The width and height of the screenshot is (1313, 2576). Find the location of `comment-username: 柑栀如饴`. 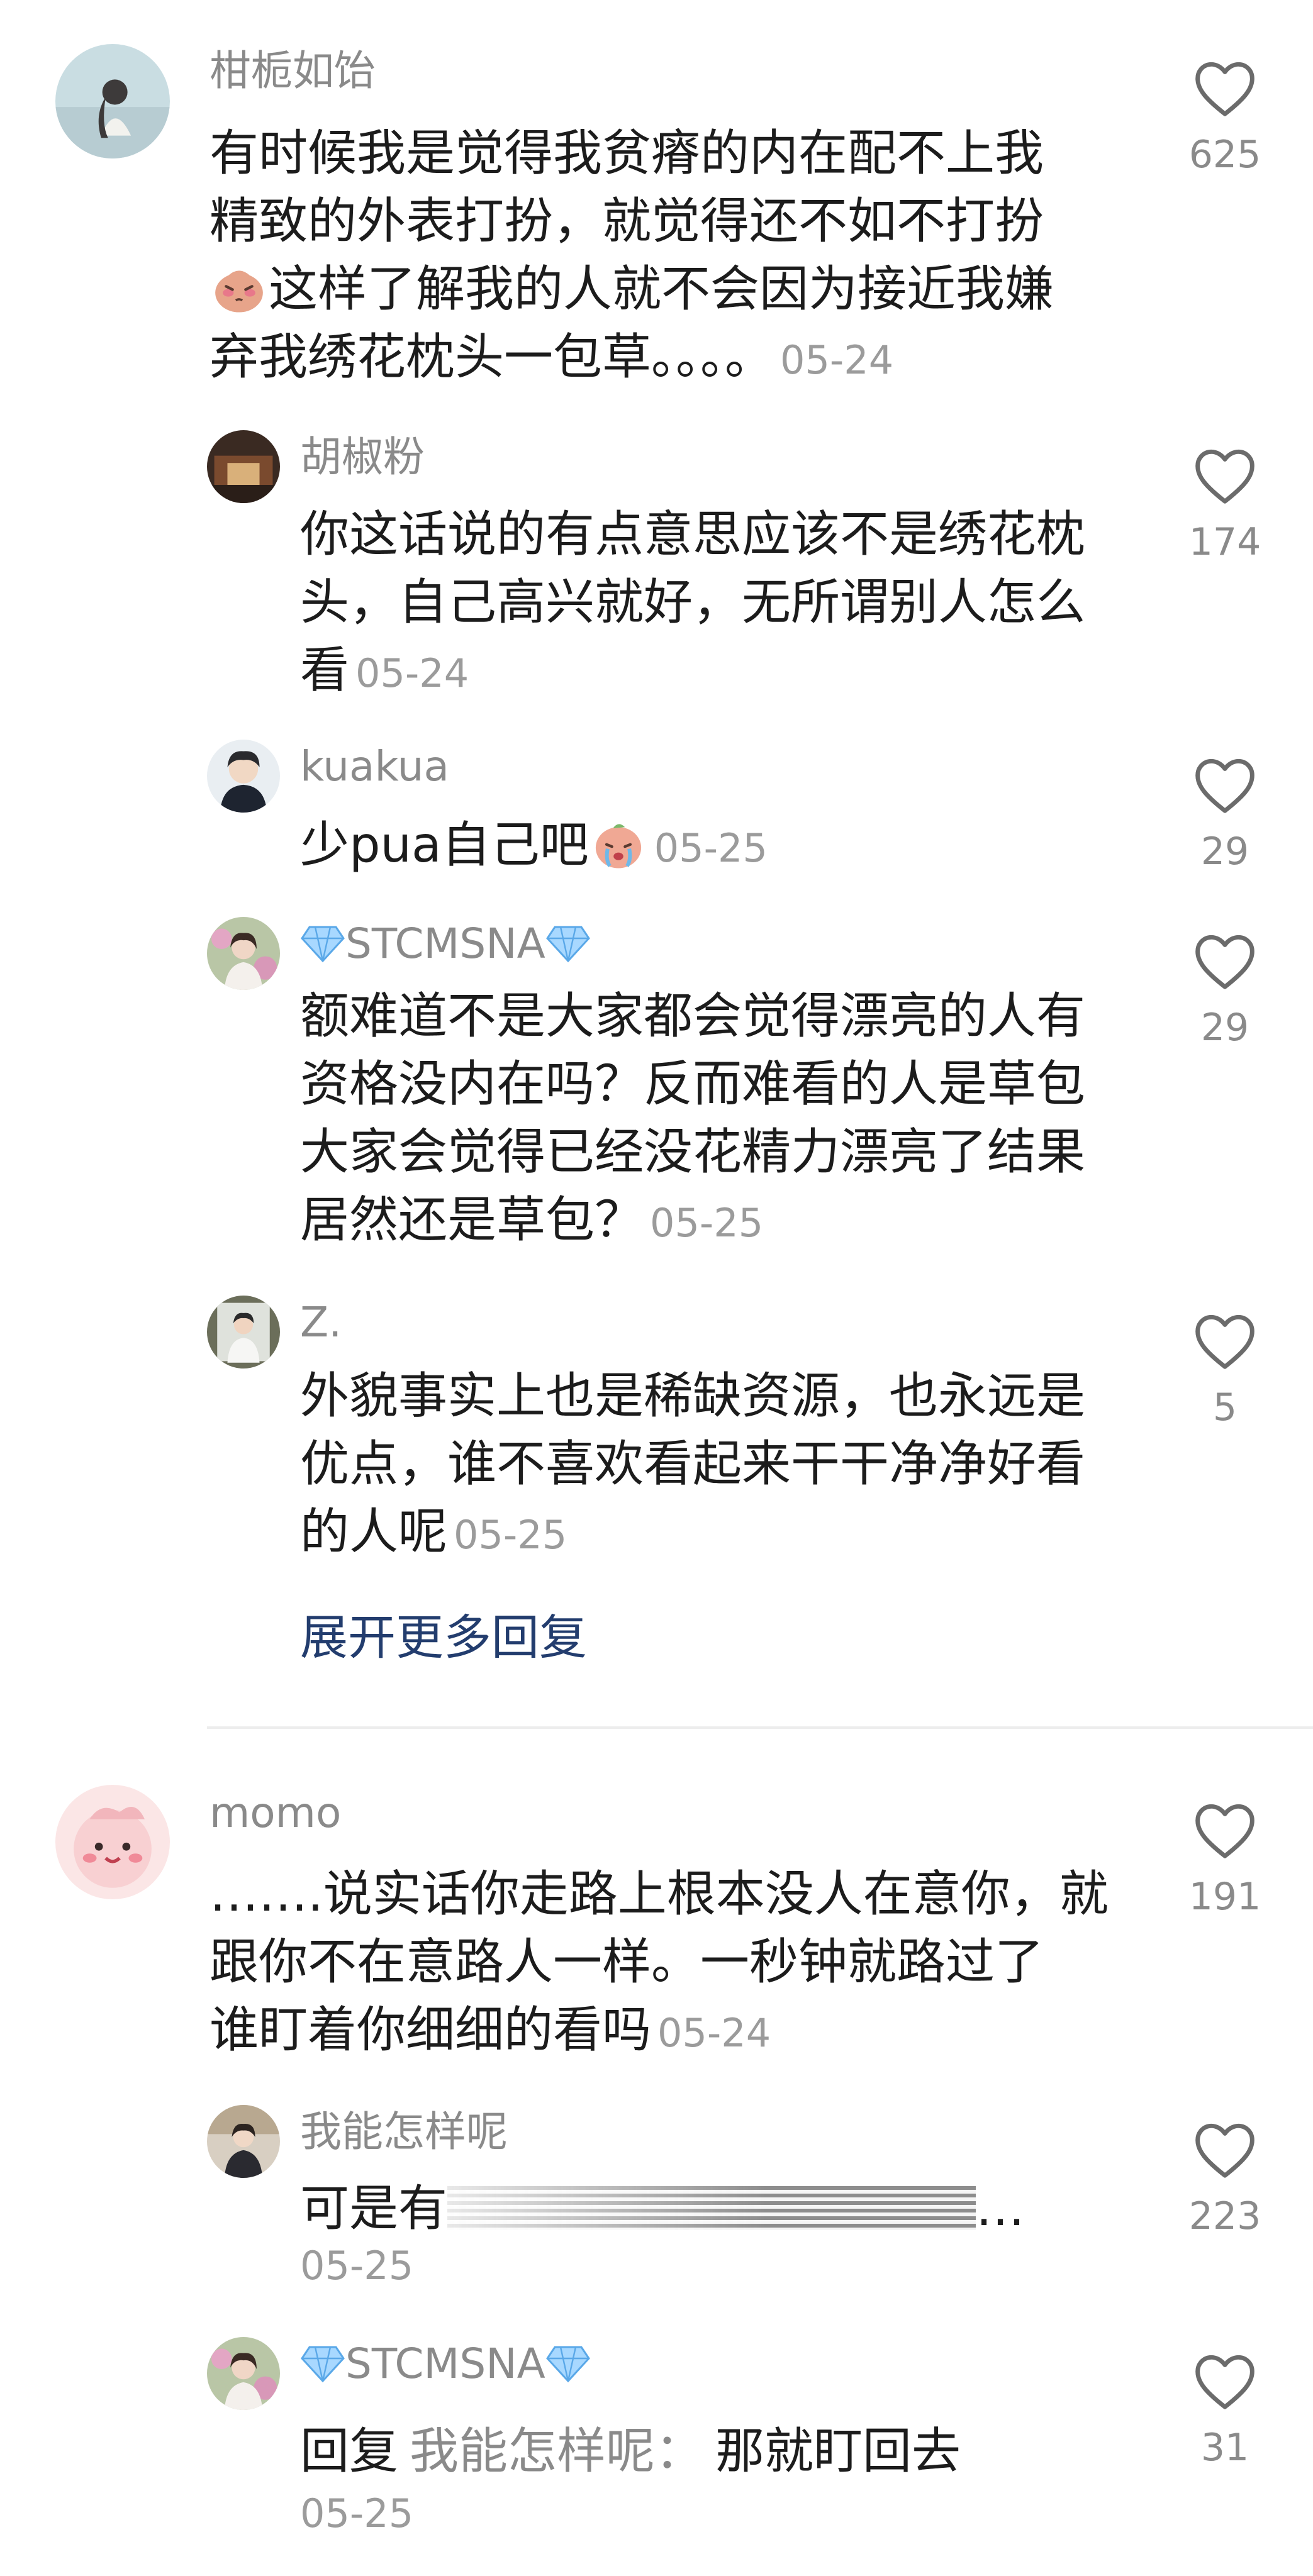

comment-username: 柑栀如饴 is located at coordinates (293, 71).